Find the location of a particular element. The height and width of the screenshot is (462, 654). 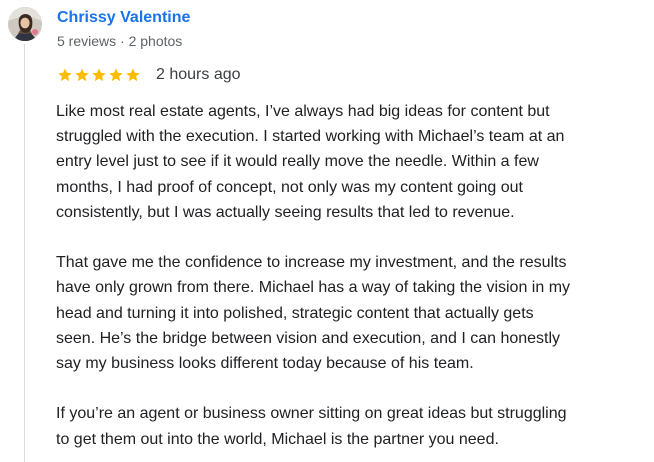

review-thread-line is located at coordinates (24, 253).